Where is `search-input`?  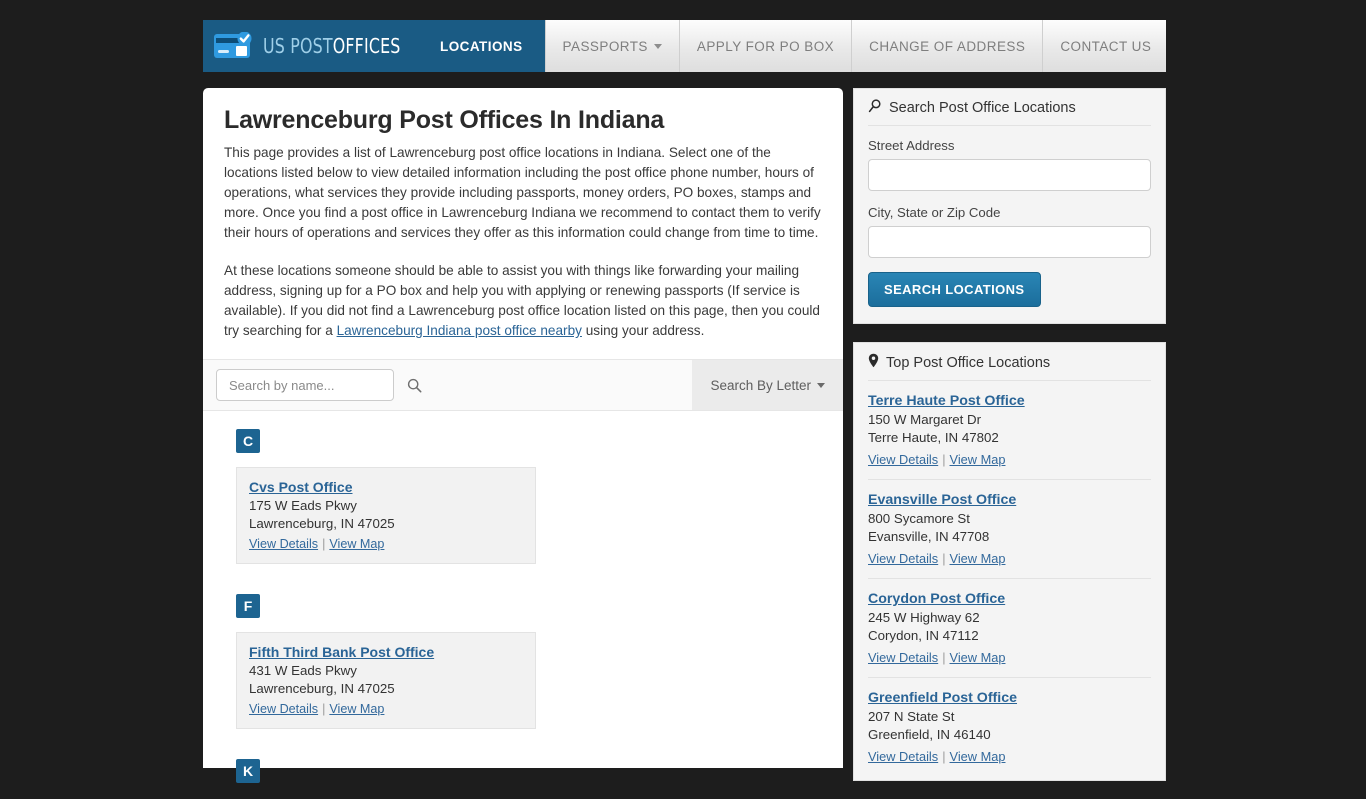
search-input is located at coordinates (317, 385).